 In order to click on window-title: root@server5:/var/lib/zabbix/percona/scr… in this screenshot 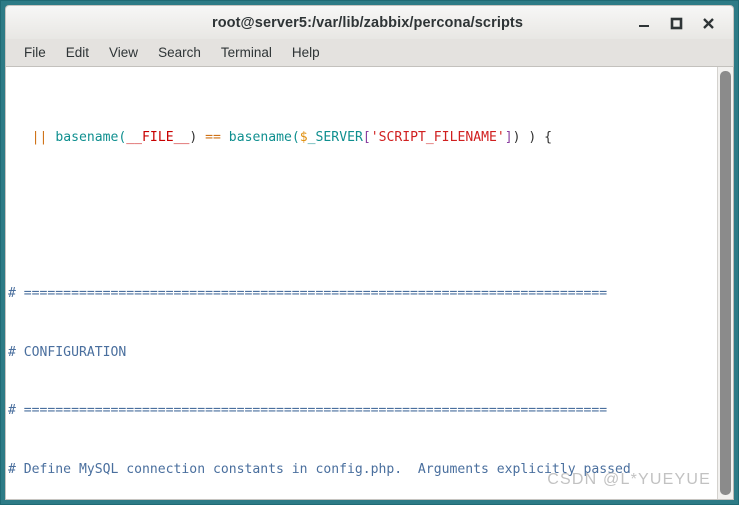, I will do `click(367, 22)`.